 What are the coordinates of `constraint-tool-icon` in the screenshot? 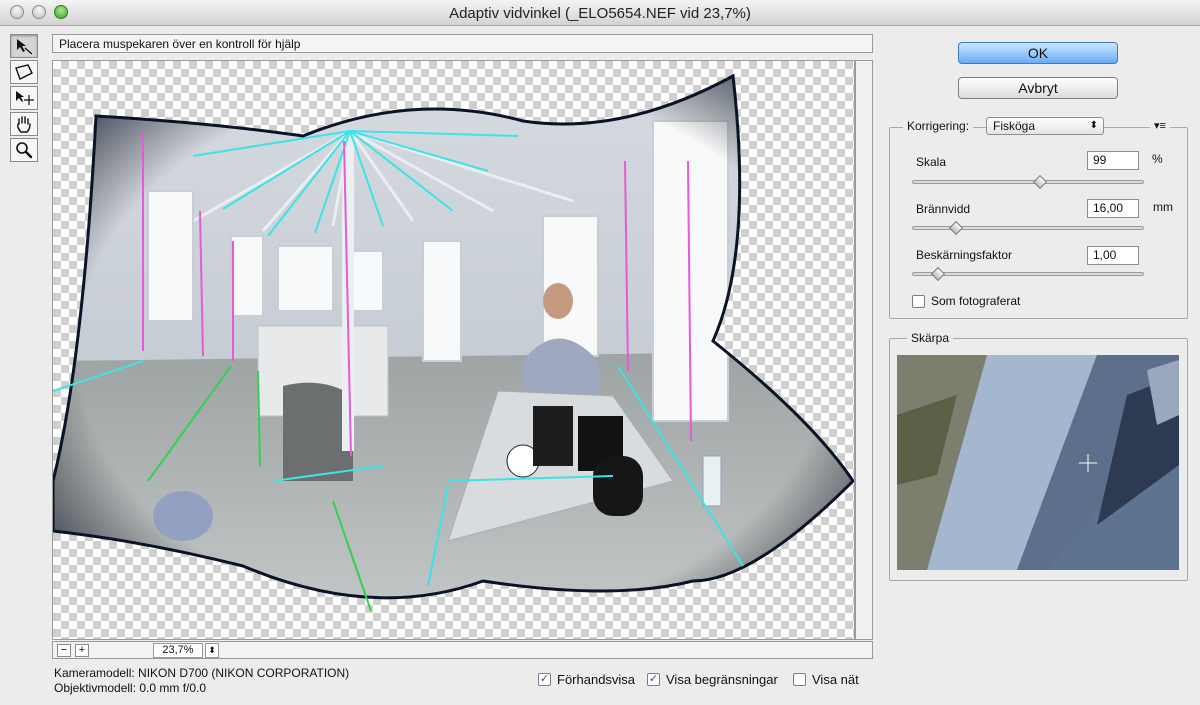 It's located at (25, 47).